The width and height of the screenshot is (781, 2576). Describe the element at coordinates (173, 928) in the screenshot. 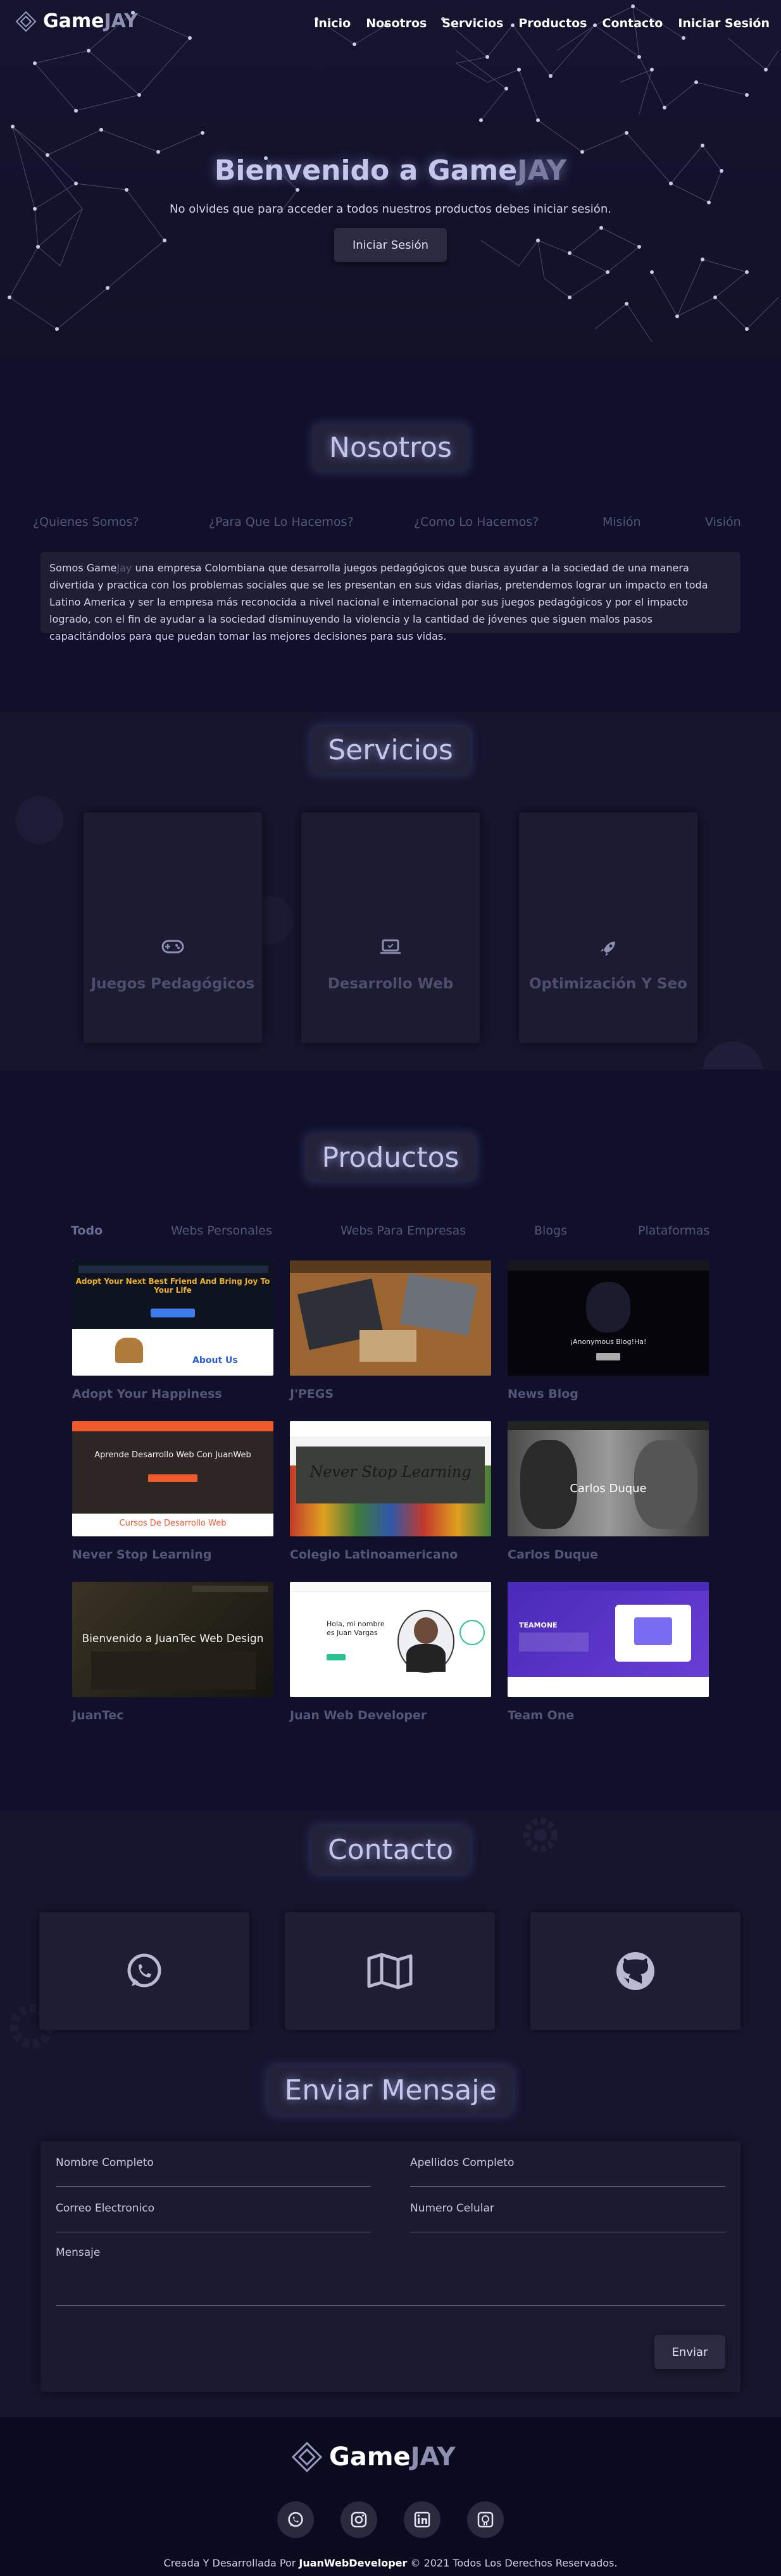

I see `service-card-juegos: Juegos Pedagógicos` at that location.